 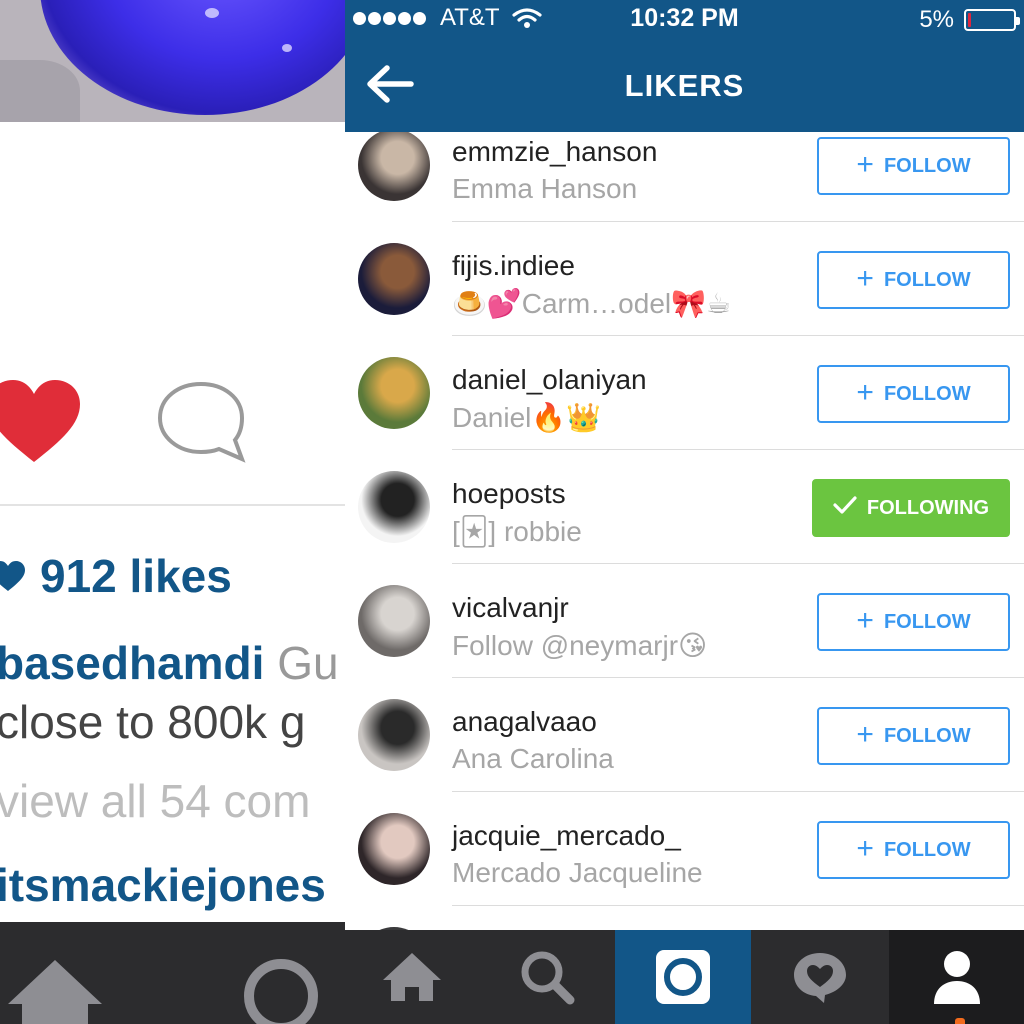 What do you see at coordinates (41, 421) in the screenshot?
I see `like-heart-icon` at bounding box center [41, 421].